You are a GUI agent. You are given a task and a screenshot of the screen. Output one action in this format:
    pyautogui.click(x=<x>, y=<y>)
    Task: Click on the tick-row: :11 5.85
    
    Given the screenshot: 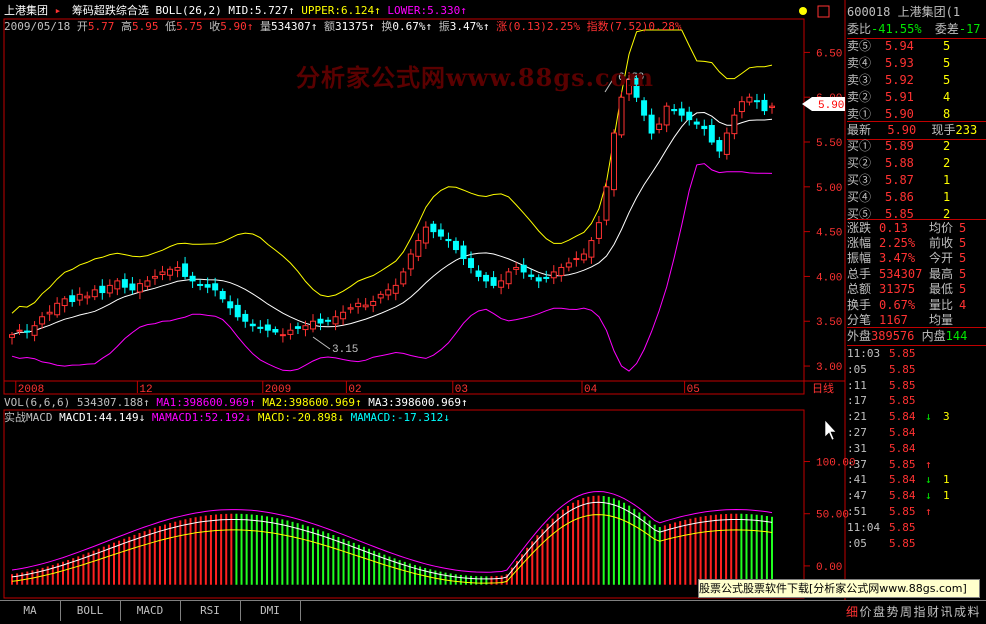 What is the action you would take?
    pyautogui.click(x=916, y=386)
    